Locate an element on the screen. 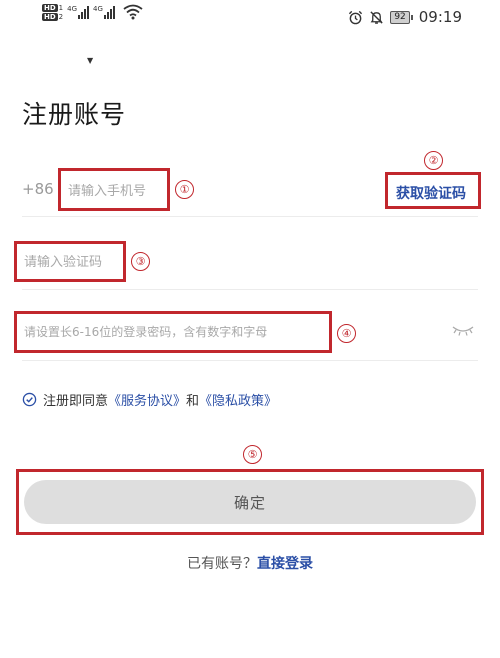 This screenshot has height=658, width=500. annotation-number-1: ① is located at coordinates (184, 189).